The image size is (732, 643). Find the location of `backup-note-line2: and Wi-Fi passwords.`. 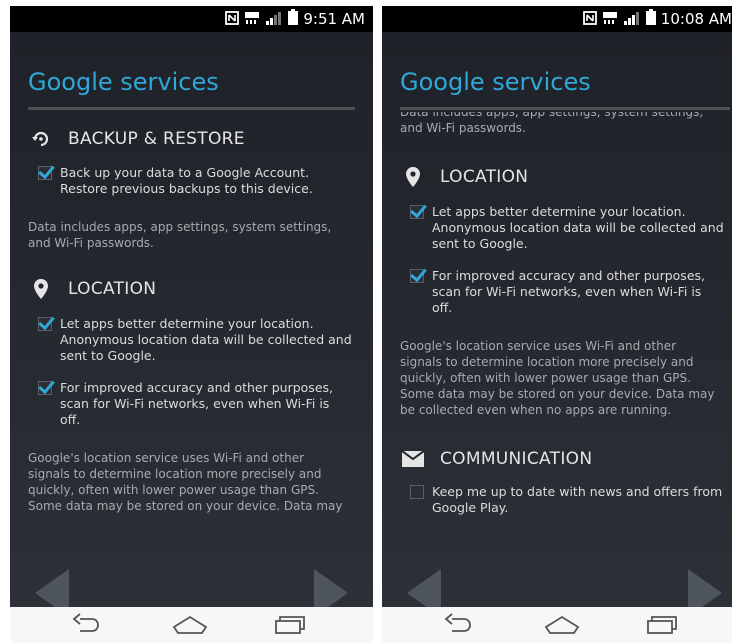

backup-note-line2: and Wi-Fi passwords. is located at coordinates (91, 243).